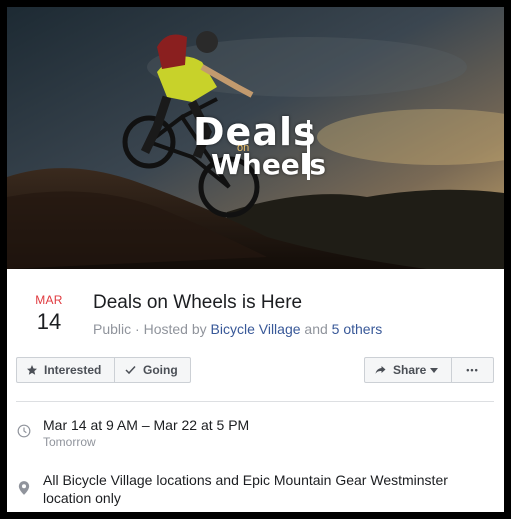 The image size is (511, 519). Describe the element at coordinates (49, 300) in the screenshot. I see `event-date-month: MAR` at that location.